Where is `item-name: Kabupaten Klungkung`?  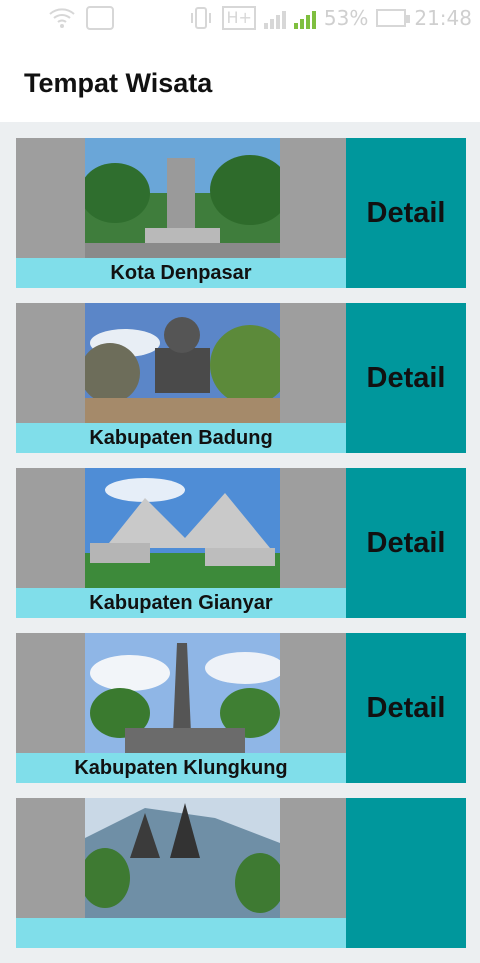 item-name: Kabupaten Klungkung is located at coordinates (181, 768).